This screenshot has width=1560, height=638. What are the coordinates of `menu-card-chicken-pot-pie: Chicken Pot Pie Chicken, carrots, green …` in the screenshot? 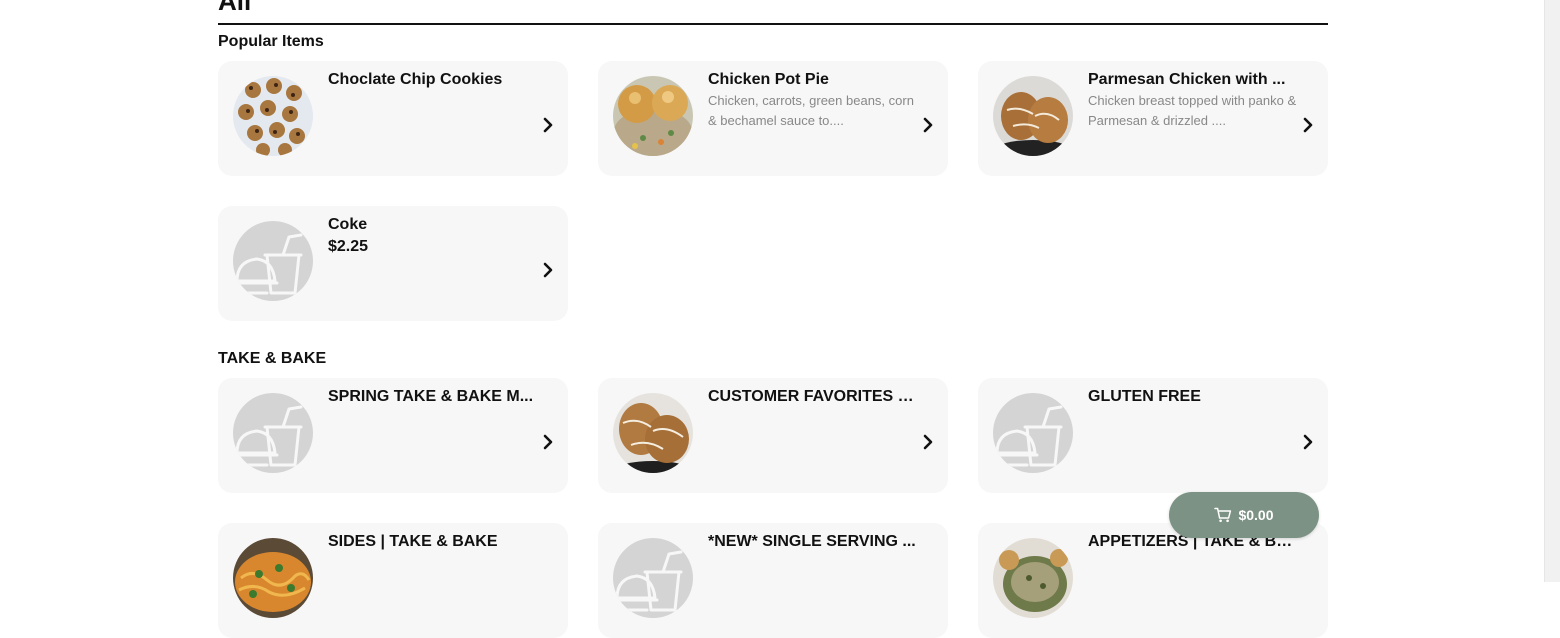 It's located at (773, 118).